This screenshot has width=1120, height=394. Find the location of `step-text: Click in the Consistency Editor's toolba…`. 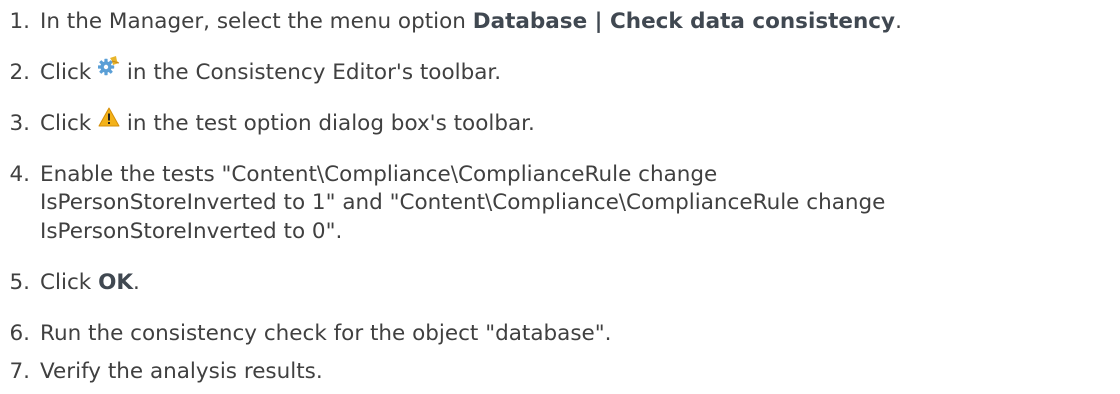

step-text: Click in the Consistency Editor's toolba… is located at coordinates (271, 71).